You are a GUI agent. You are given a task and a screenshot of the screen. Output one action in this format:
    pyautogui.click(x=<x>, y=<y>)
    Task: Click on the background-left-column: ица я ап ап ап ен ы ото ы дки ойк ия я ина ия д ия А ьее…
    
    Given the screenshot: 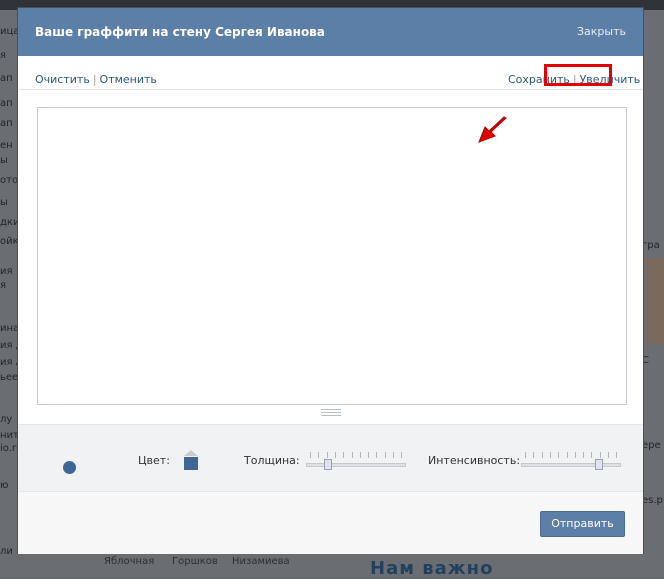 What is the action you would take?
    pyautogui.click(x=9, y=294)
    